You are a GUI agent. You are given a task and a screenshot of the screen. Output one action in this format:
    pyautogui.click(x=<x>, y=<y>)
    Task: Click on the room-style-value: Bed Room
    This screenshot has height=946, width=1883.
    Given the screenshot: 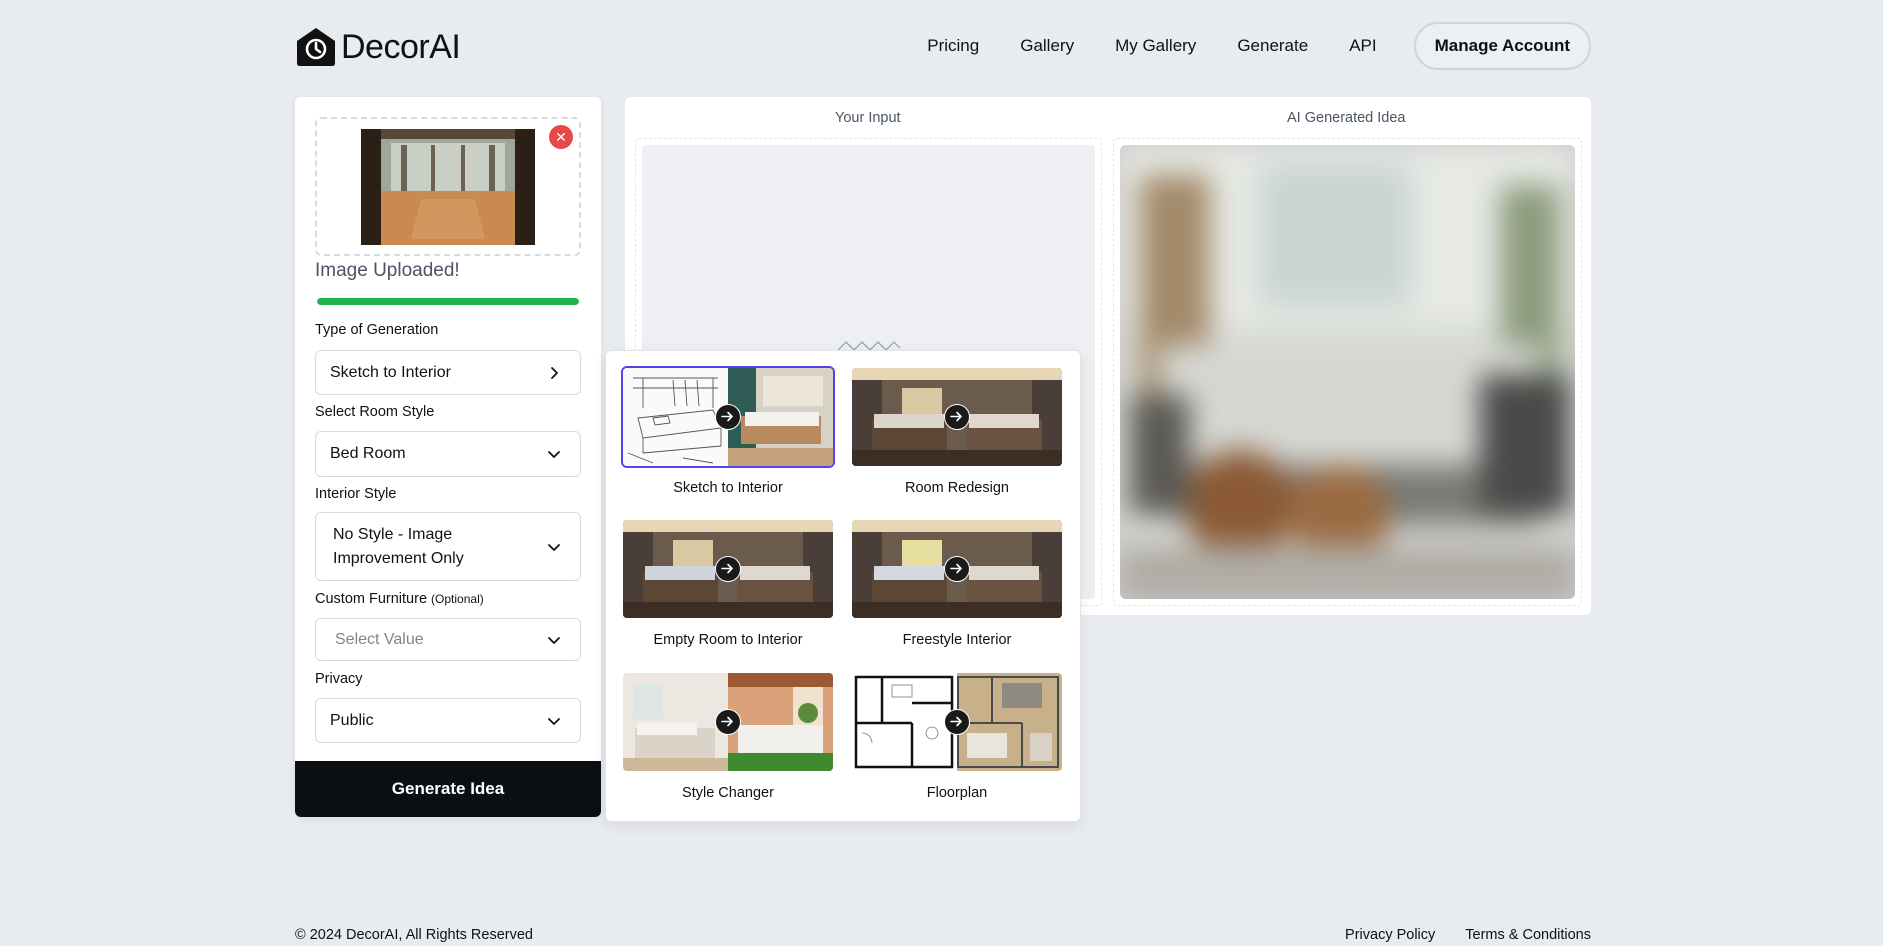 What is the action you would take?
    pyautogui.click(x=368, y=453)
    